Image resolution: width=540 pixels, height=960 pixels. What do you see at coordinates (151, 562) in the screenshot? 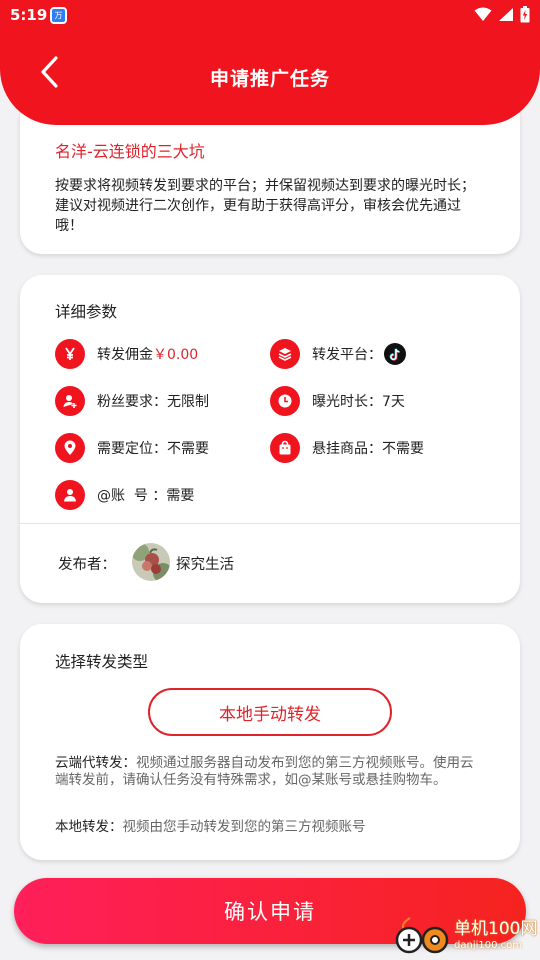
I see `publisher-avatar` at bounding box center [151, 562].